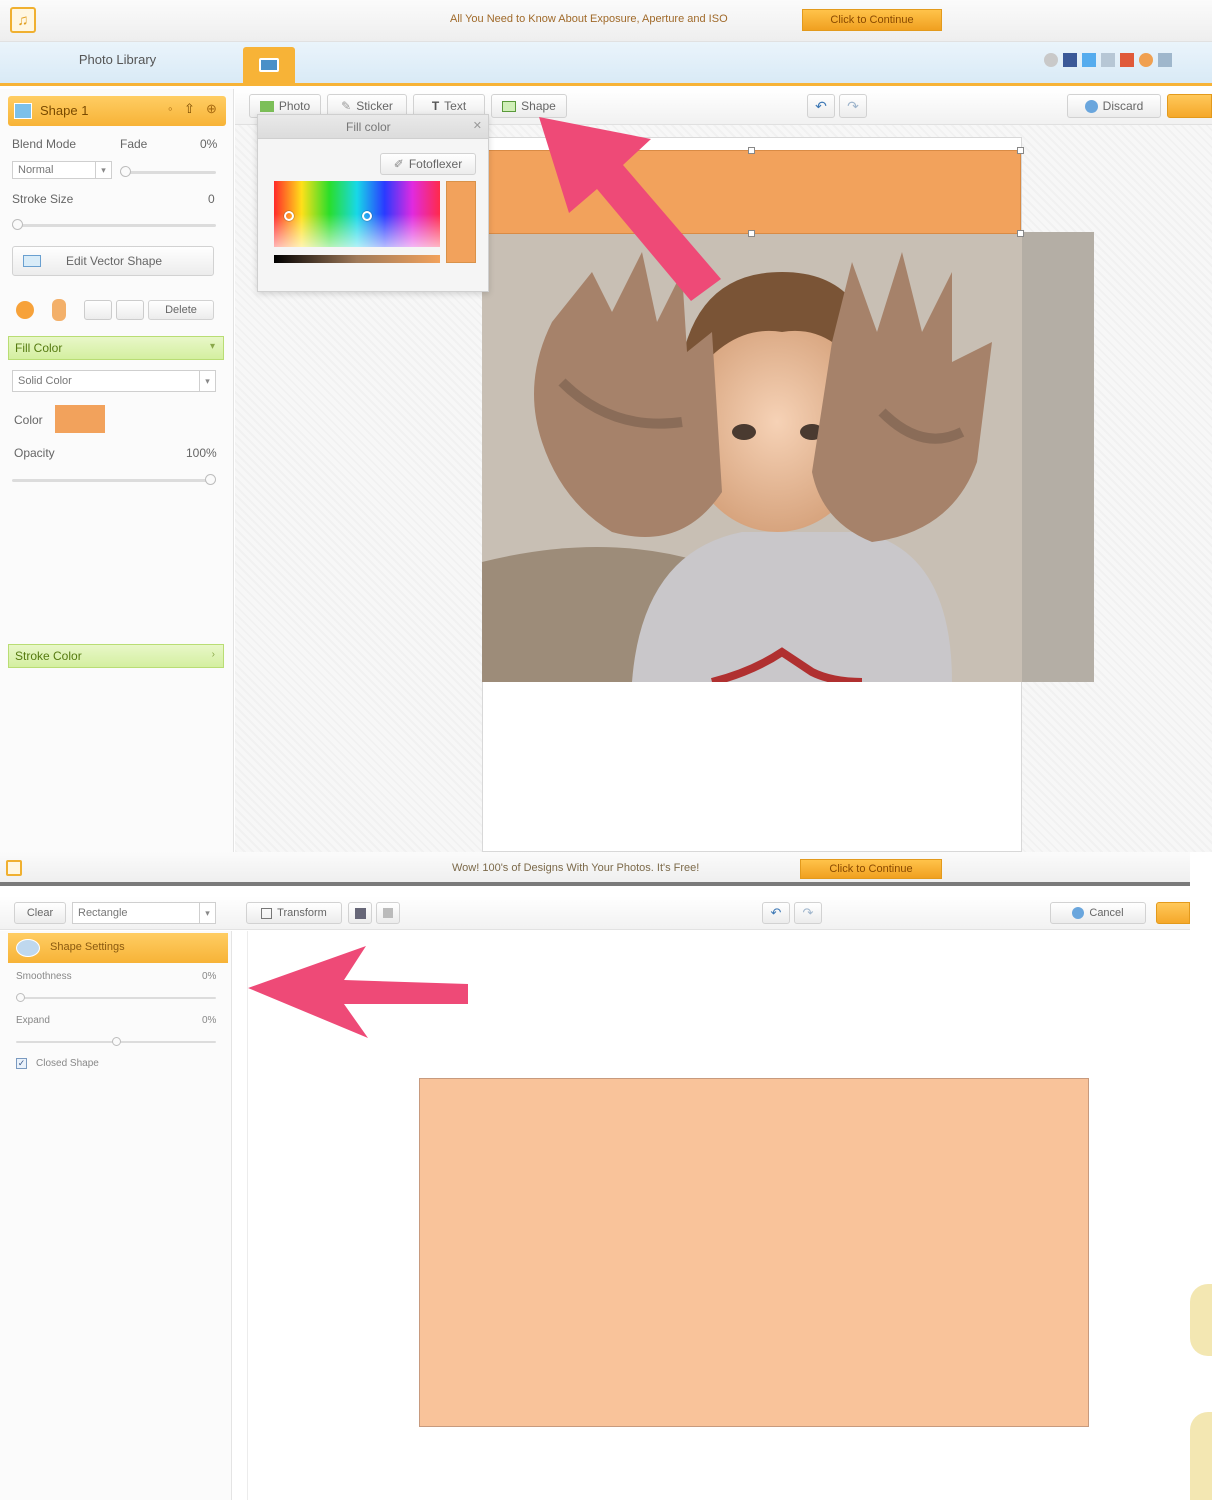  What do you see at coordinates (1173, 913) in the screenshot?
I see `apply-button` at bounding box center [1173, 913].